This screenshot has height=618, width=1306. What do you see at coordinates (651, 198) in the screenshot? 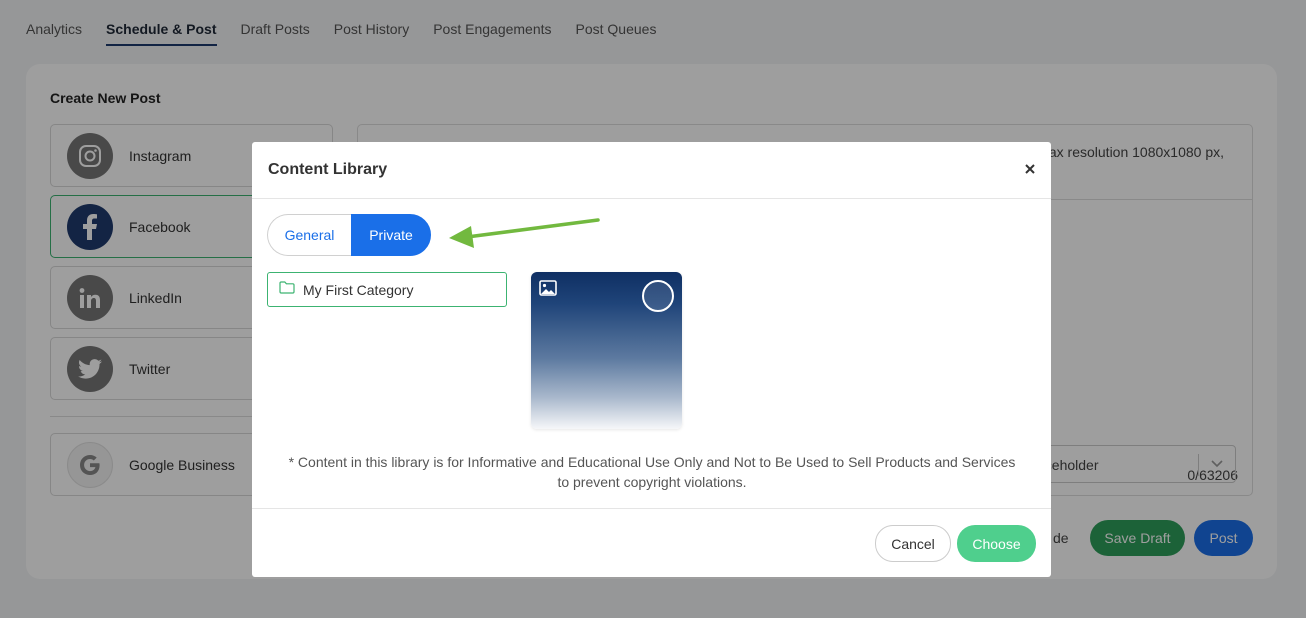
I see `modal-header-divider` at bounding box center [651, 198].